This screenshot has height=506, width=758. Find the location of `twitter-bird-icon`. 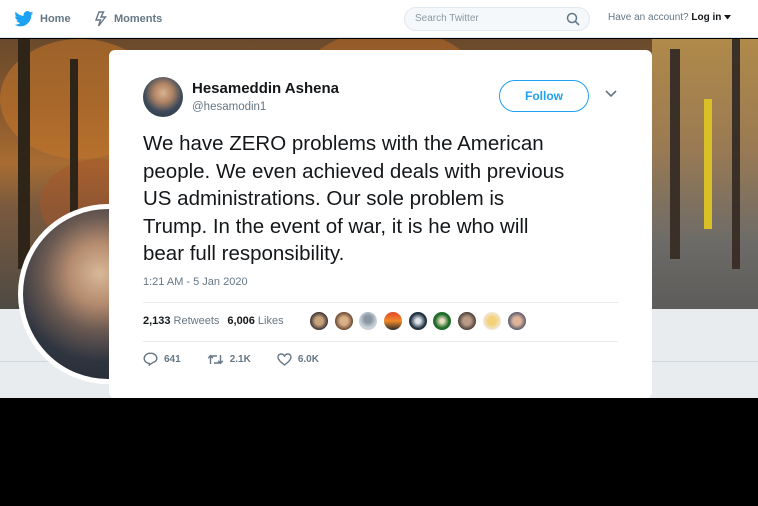

twitter-bird-icon is located at coordinates (24, 19).